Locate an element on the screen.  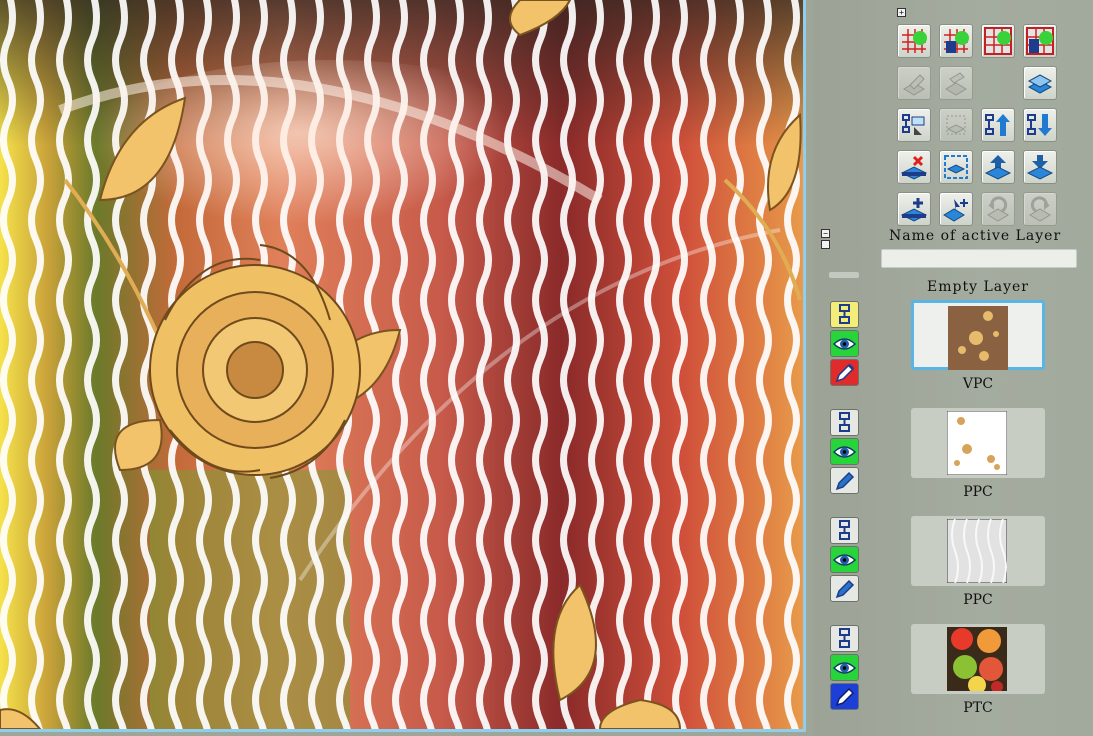
add-layer-icon is located at coordinates (914, 210).